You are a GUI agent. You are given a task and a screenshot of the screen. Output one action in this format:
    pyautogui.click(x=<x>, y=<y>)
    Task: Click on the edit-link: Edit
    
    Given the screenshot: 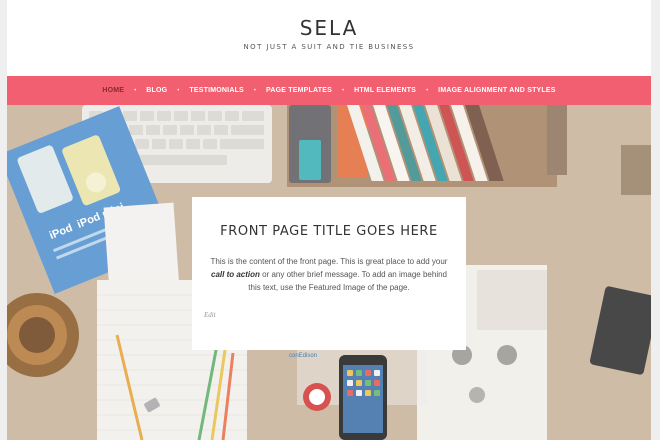 What is the action you would take?
    pyautogui.click(x=210, y=315)
    